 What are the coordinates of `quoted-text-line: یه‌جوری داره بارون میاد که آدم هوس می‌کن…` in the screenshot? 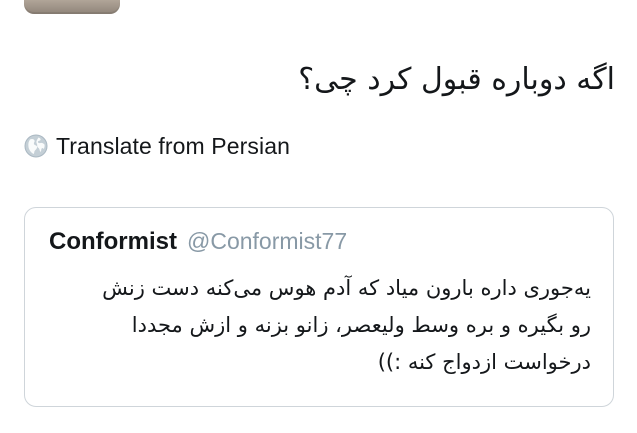 It's located at (346, 288).